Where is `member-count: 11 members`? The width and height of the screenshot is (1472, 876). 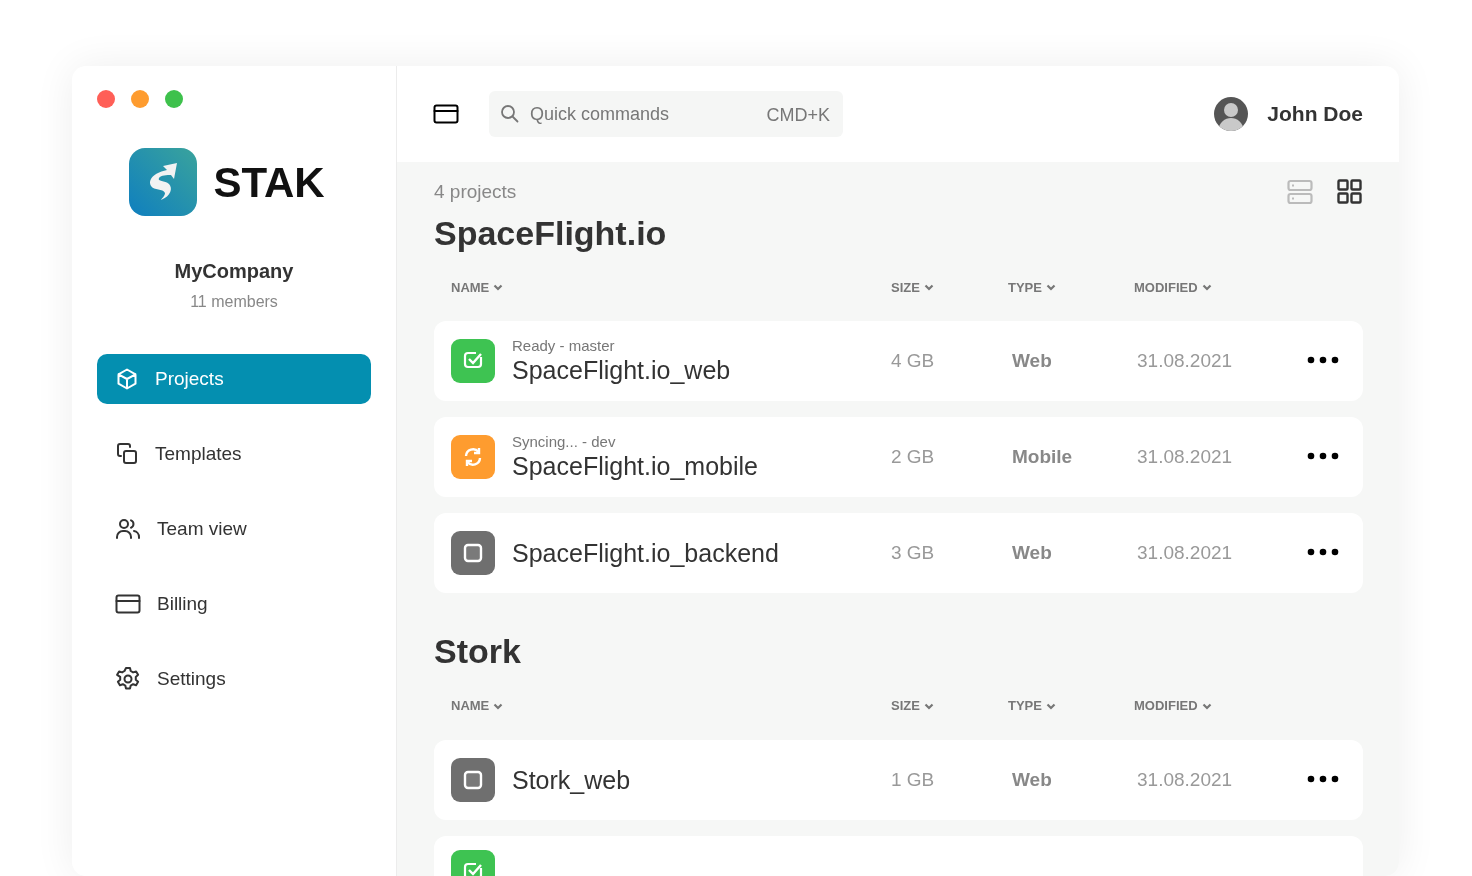 member-count: 11 members is located at coordinates (234, 302).